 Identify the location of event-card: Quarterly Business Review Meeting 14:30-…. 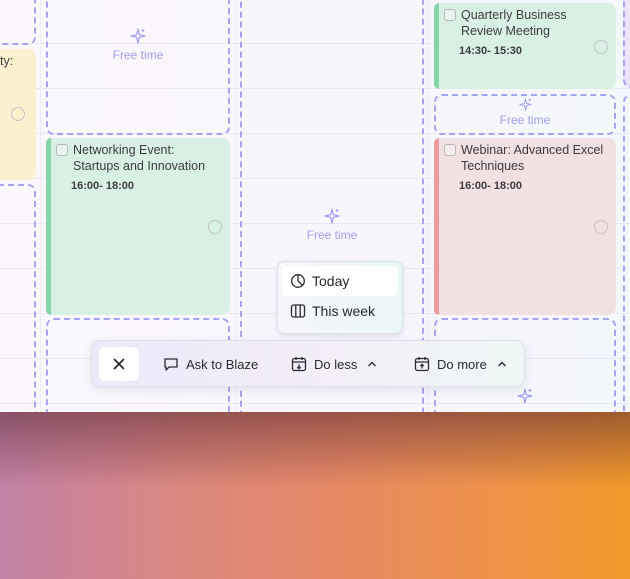
(525, 46).